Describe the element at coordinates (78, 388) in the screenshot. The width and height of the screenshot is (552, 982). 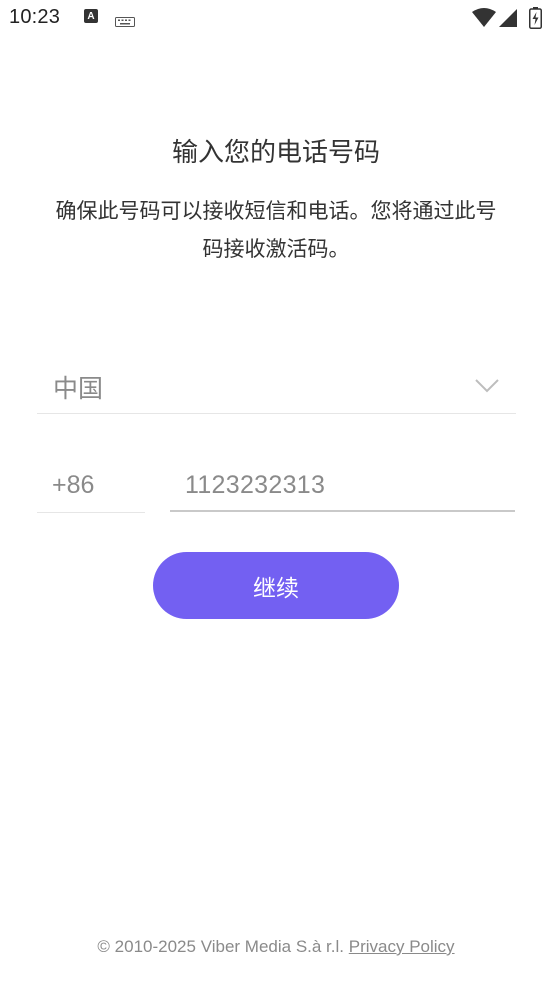
I see `country-value: 中国` at that location.